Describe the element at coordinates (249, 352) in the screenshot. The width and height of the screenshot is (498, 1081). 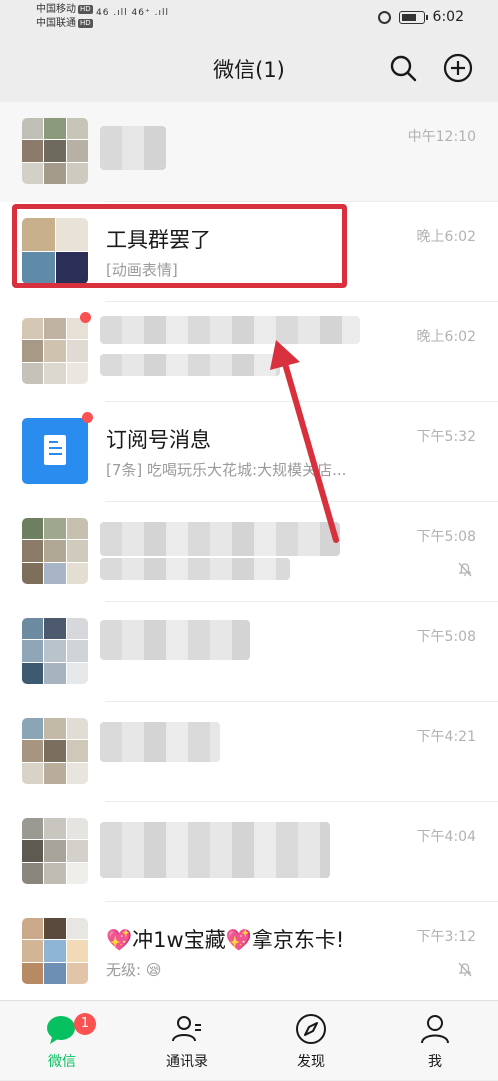
I see `chat-row: 晚上6:02` at that location.